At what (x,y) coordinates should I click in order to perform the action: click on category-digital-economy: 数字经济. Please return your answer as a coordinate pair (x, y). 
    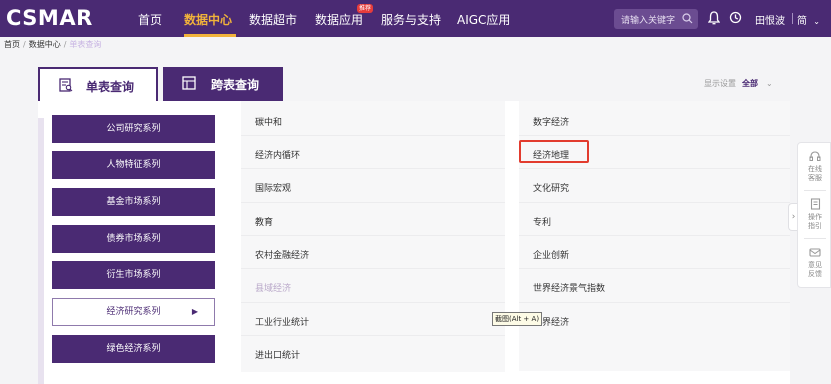
    Looking at the image, I should click on (551, 121).